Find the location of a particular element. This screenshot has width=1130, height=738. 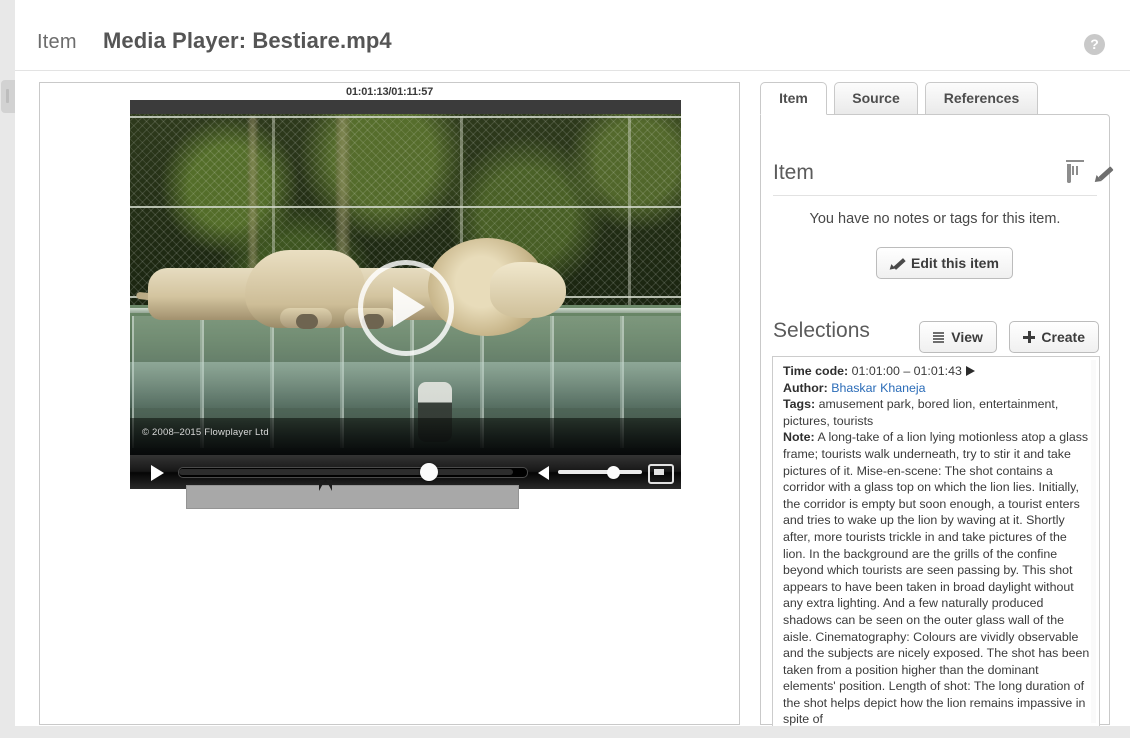

tab-strip: Item Source References is located at coordinates (935, 98).